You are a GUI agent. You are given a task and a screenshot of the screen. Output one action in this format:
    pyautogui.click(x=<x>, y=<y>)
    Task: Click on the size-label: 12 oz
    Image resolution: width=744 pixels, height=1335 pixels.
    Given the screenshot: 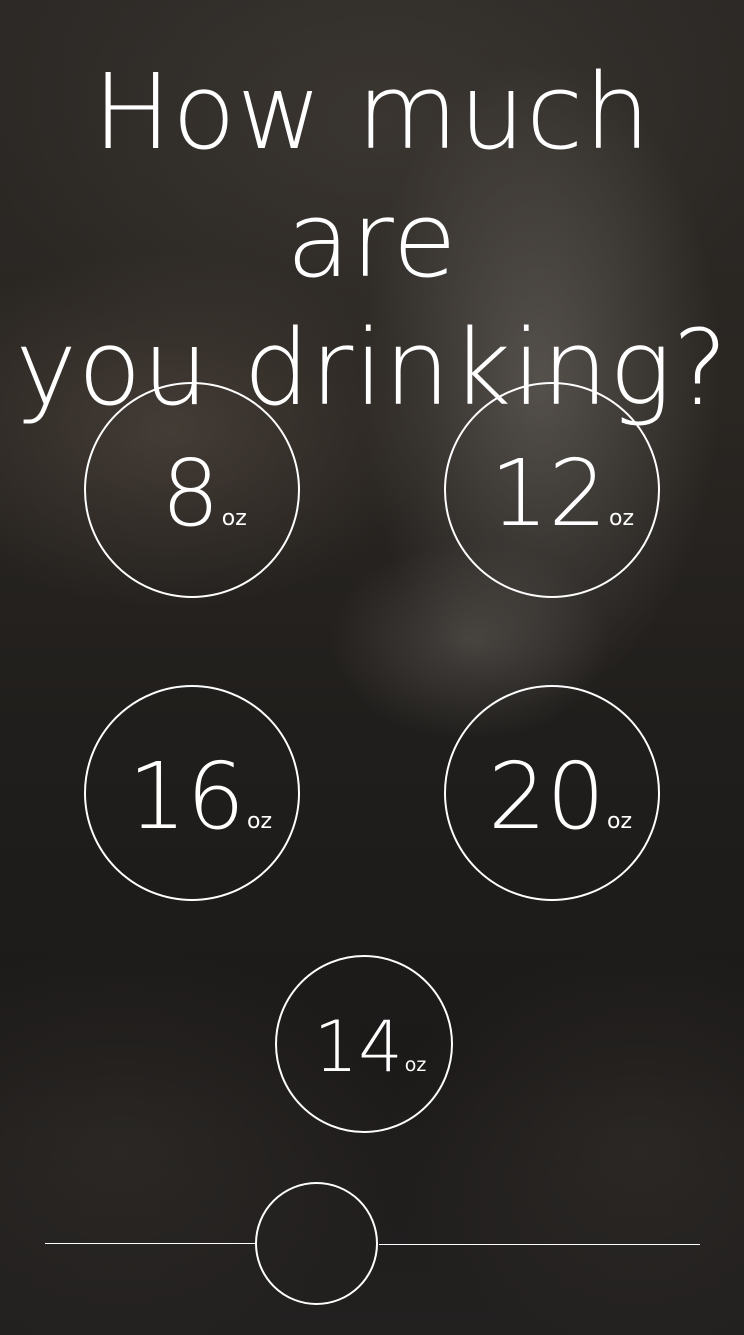 What is the action you would take?
    pyautogui.click(x=562, y=494)
    